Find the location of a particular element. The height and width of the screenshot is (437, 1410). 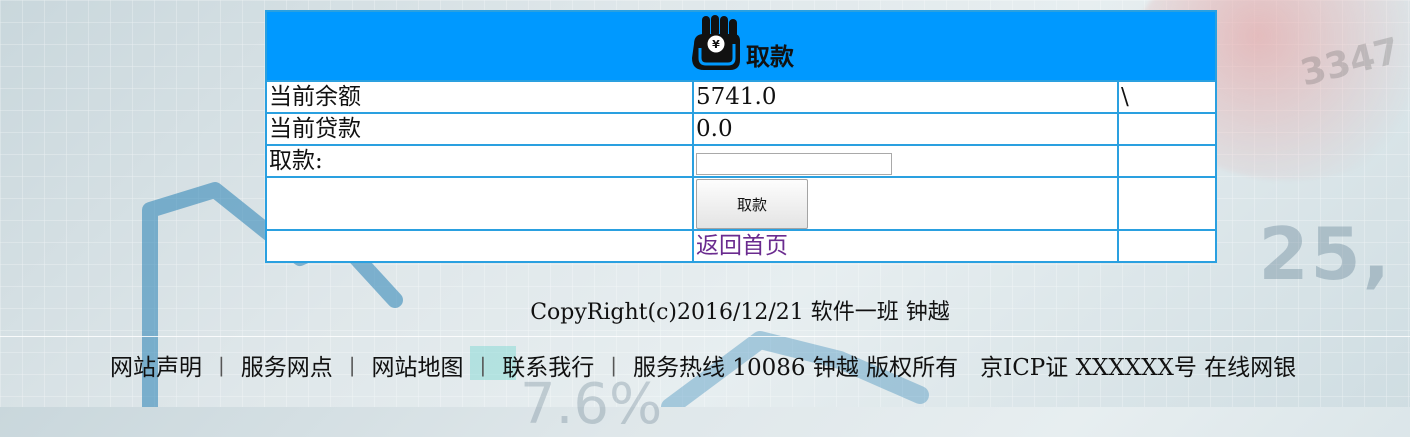

loan-extra is located at coordinates (1167, 129).